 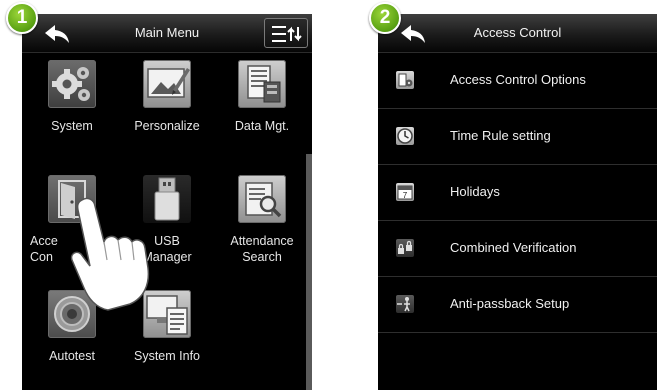 I want to click on step-badge-2: 2, so click(x=385, y=18).